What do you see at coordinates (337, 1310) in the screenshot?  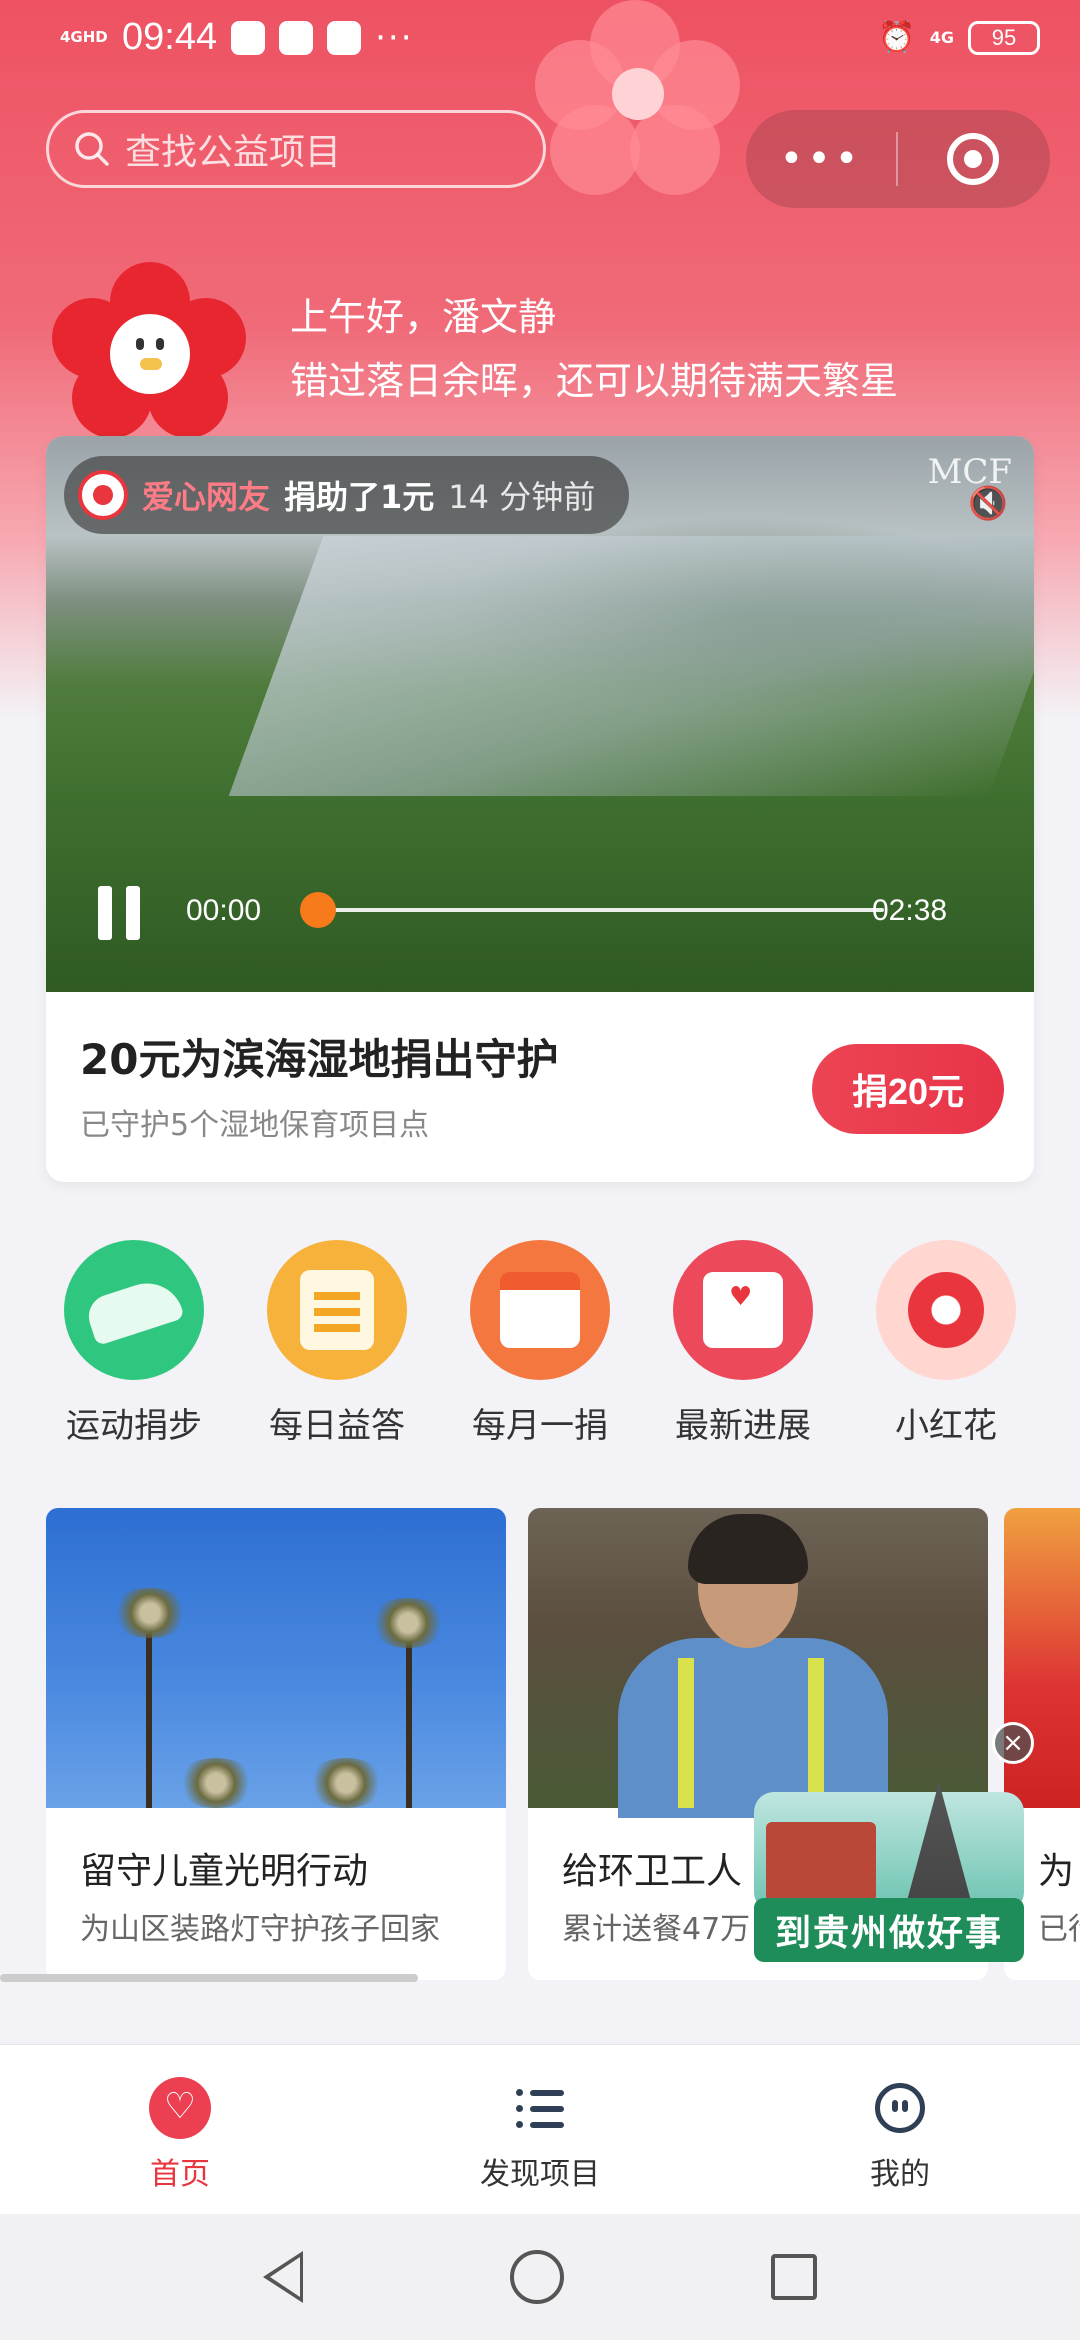 I see `quiz-sheet-icon` at bounding box center [337, 1310].